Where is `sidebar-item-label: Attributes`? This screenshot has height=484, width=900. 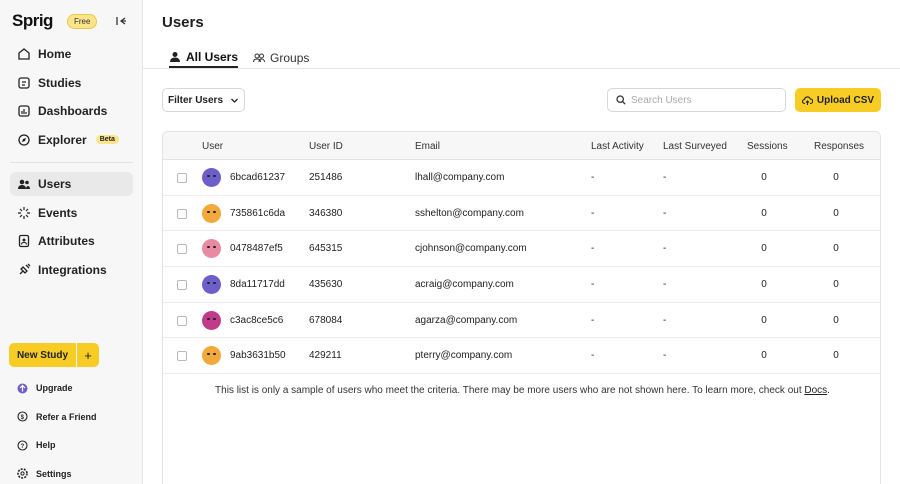
sidebar-item-label: Attributes is located at coordinates (66, 241).